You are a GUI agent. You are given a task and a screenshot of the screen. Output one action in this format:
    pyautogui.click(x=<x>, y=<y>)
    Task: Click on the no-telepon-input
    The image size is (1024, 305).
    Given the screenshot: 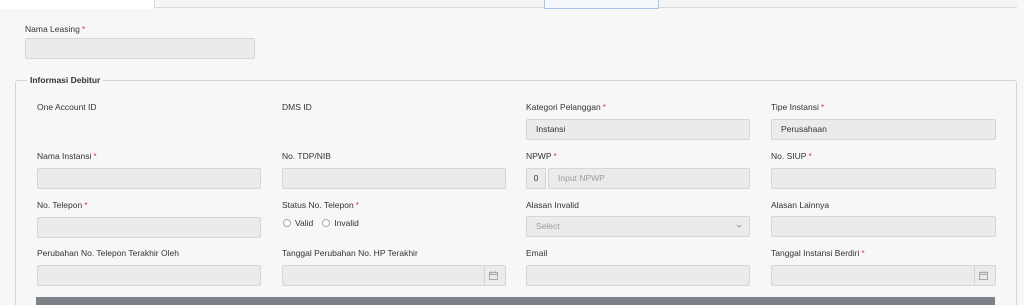 What is the action you would take?
    pyautogui.click(x=149, y=227)
    